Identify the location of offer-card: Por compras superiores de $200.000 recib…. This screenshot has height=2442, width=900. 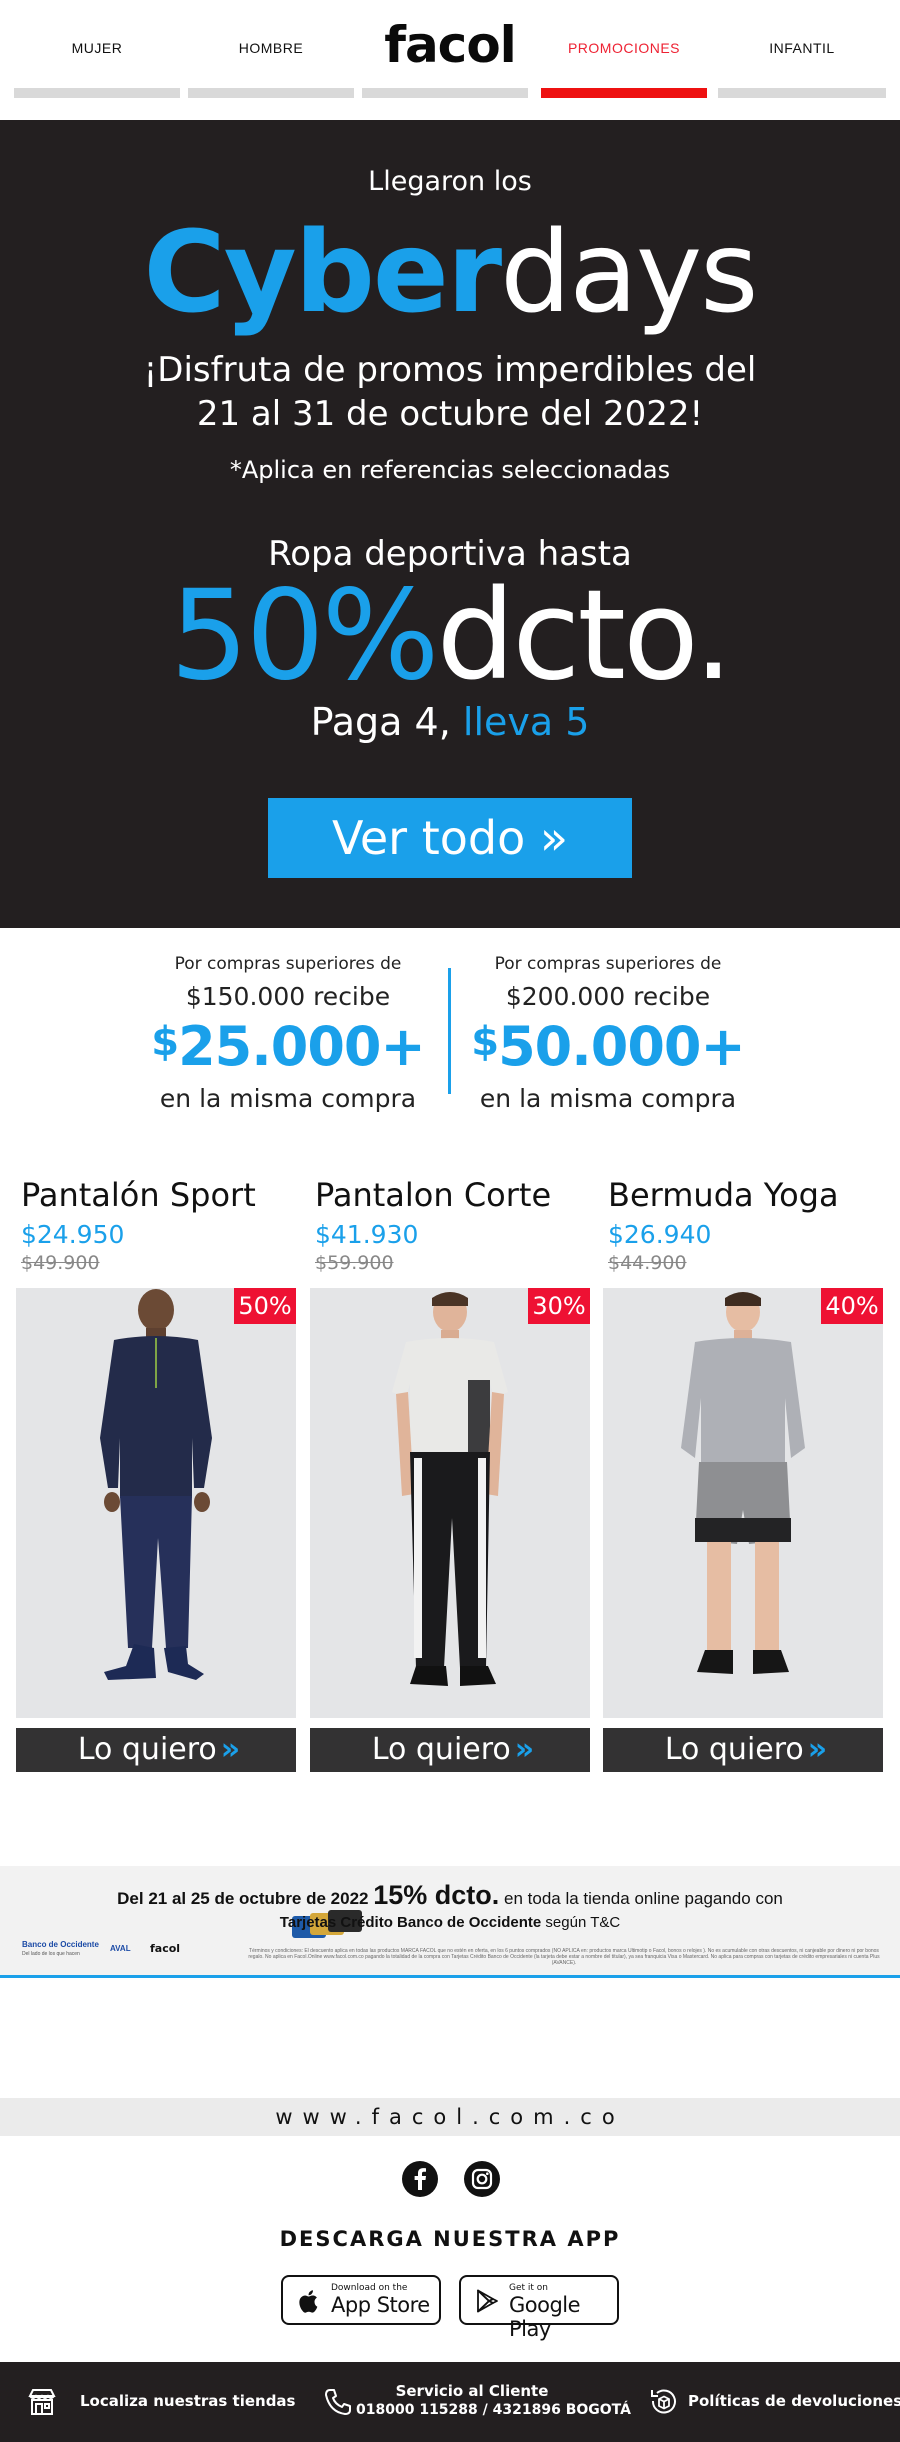
(608, 1033).